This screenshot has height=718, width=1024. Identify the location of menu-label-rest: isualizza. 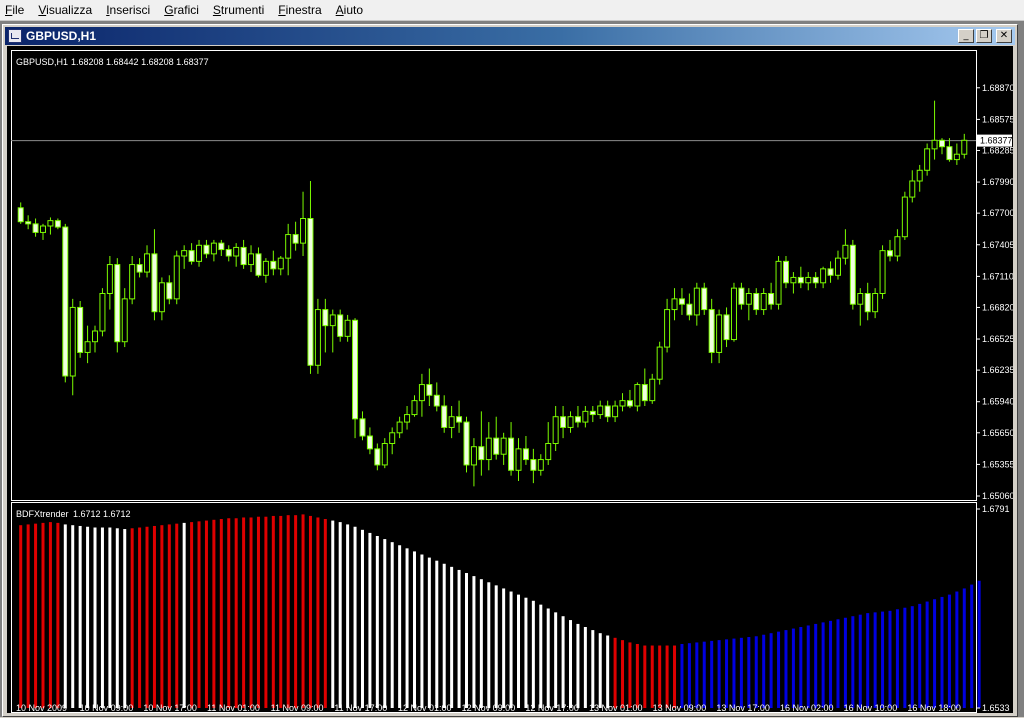
(69, 10).